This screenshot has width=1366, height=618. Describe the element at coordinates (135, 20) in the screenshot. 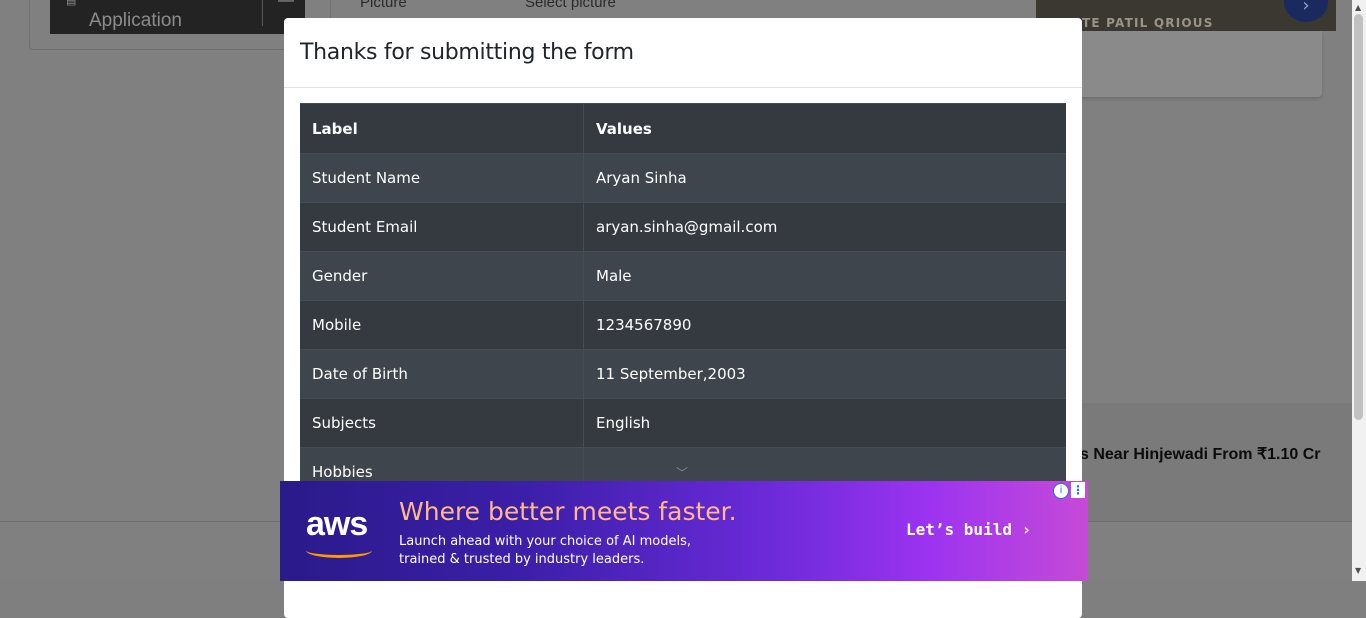

I see `app-label: Application` at that location.